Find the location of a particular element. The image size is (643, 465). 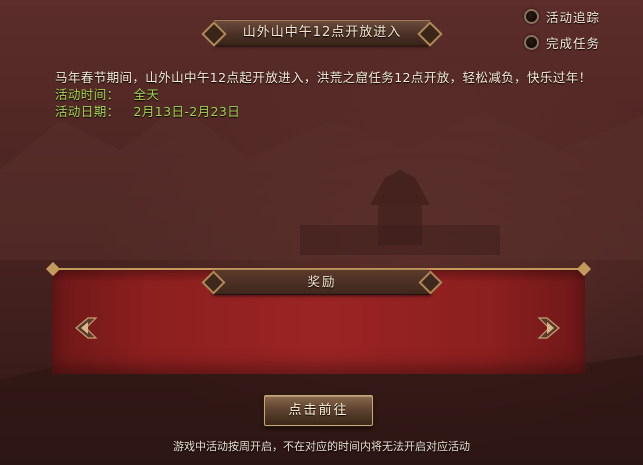

event-date-label: 活动日期： is located at coordinates (87, 111).